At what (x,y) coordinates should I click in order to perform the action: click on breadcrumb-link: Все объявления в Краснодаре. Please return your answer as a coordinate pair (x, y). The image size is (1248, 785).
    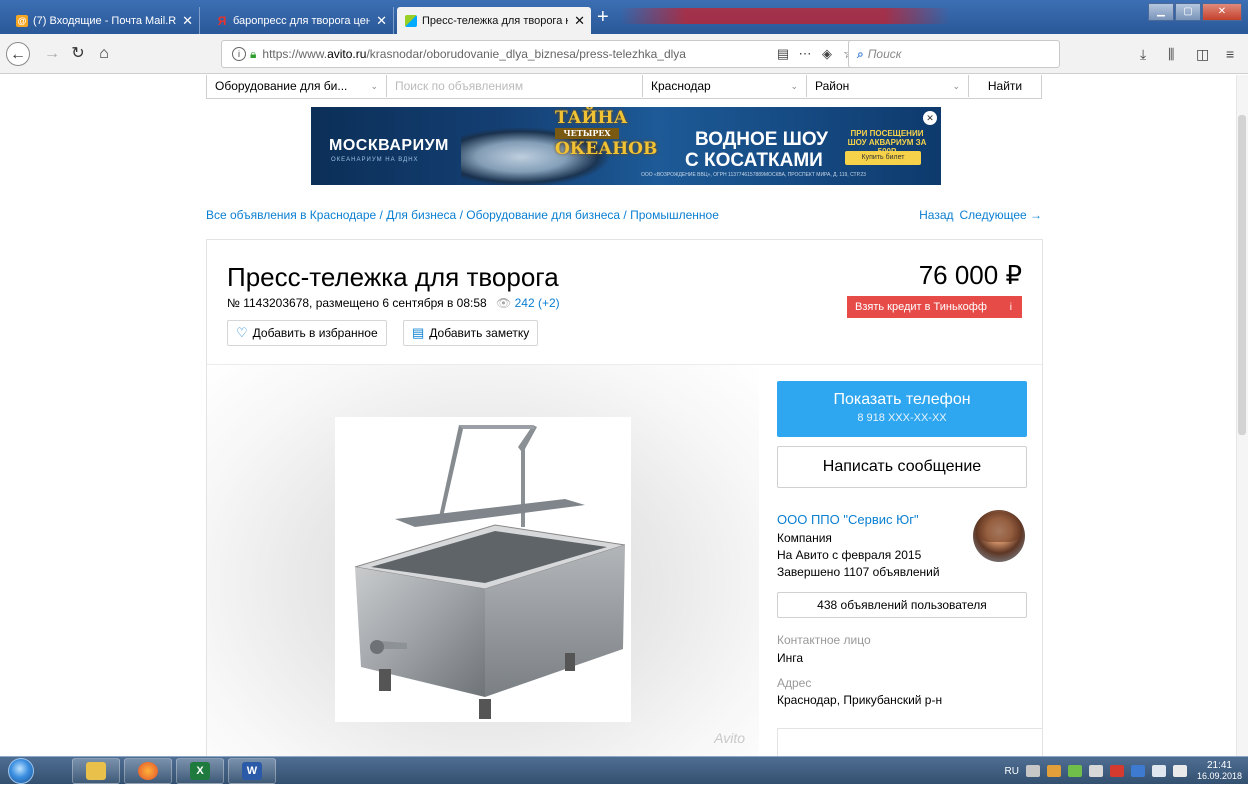
    Looking at the image, I should click on (291, 215).